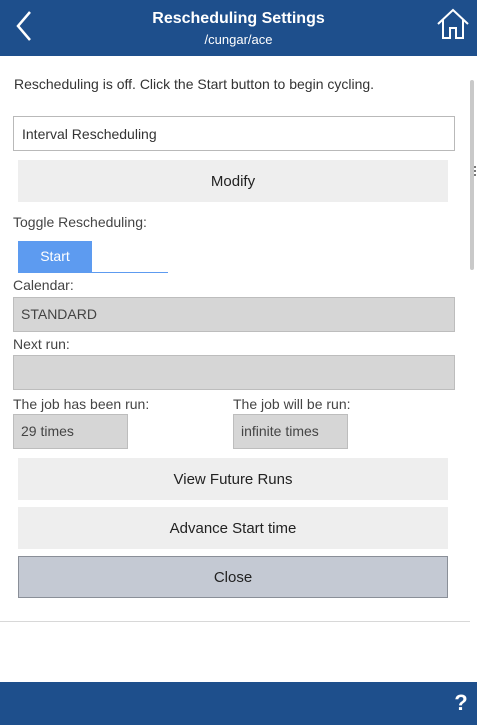  I want to click on job-will-run-value: infinite times, so click(290, 431).